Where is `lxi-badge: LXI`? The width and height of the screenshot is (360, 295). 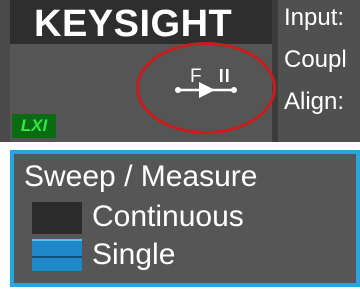 lxi-badge: LXI is located at coordinates (34, 126).